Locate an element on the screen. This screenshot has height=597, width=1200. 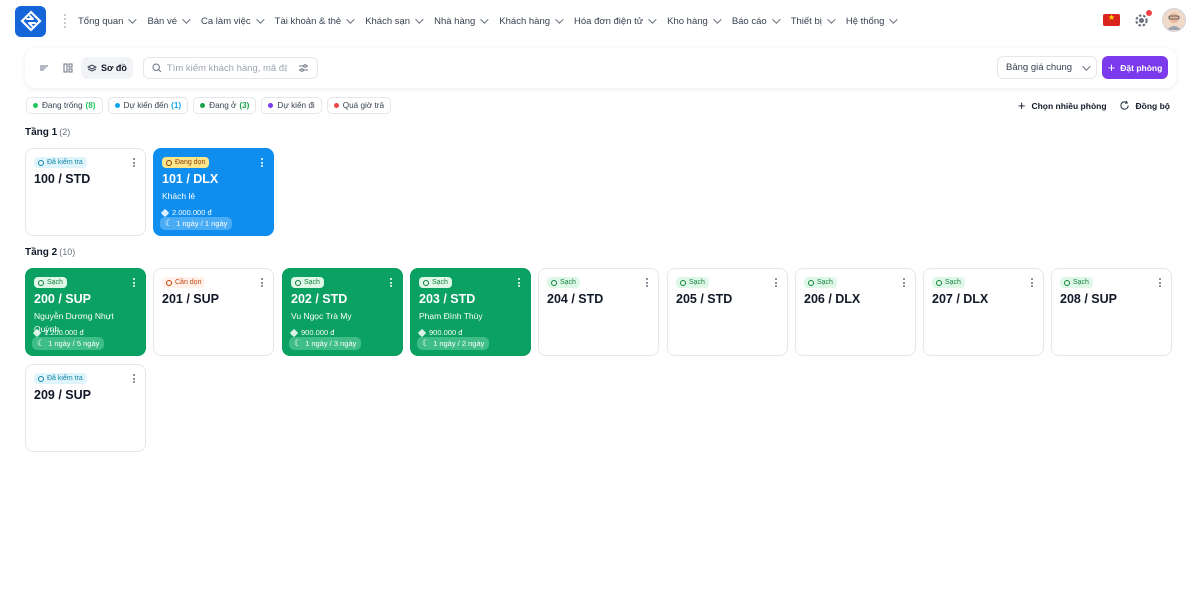
menu-label: Ca làm việc is located at coordinates (226, 21).